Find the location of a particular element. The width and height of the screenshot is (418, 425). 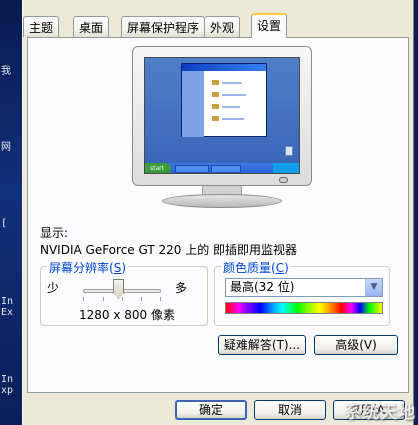

resolution-group-title: 屏幕分辨率(S) is located at coordinates (88, 267).